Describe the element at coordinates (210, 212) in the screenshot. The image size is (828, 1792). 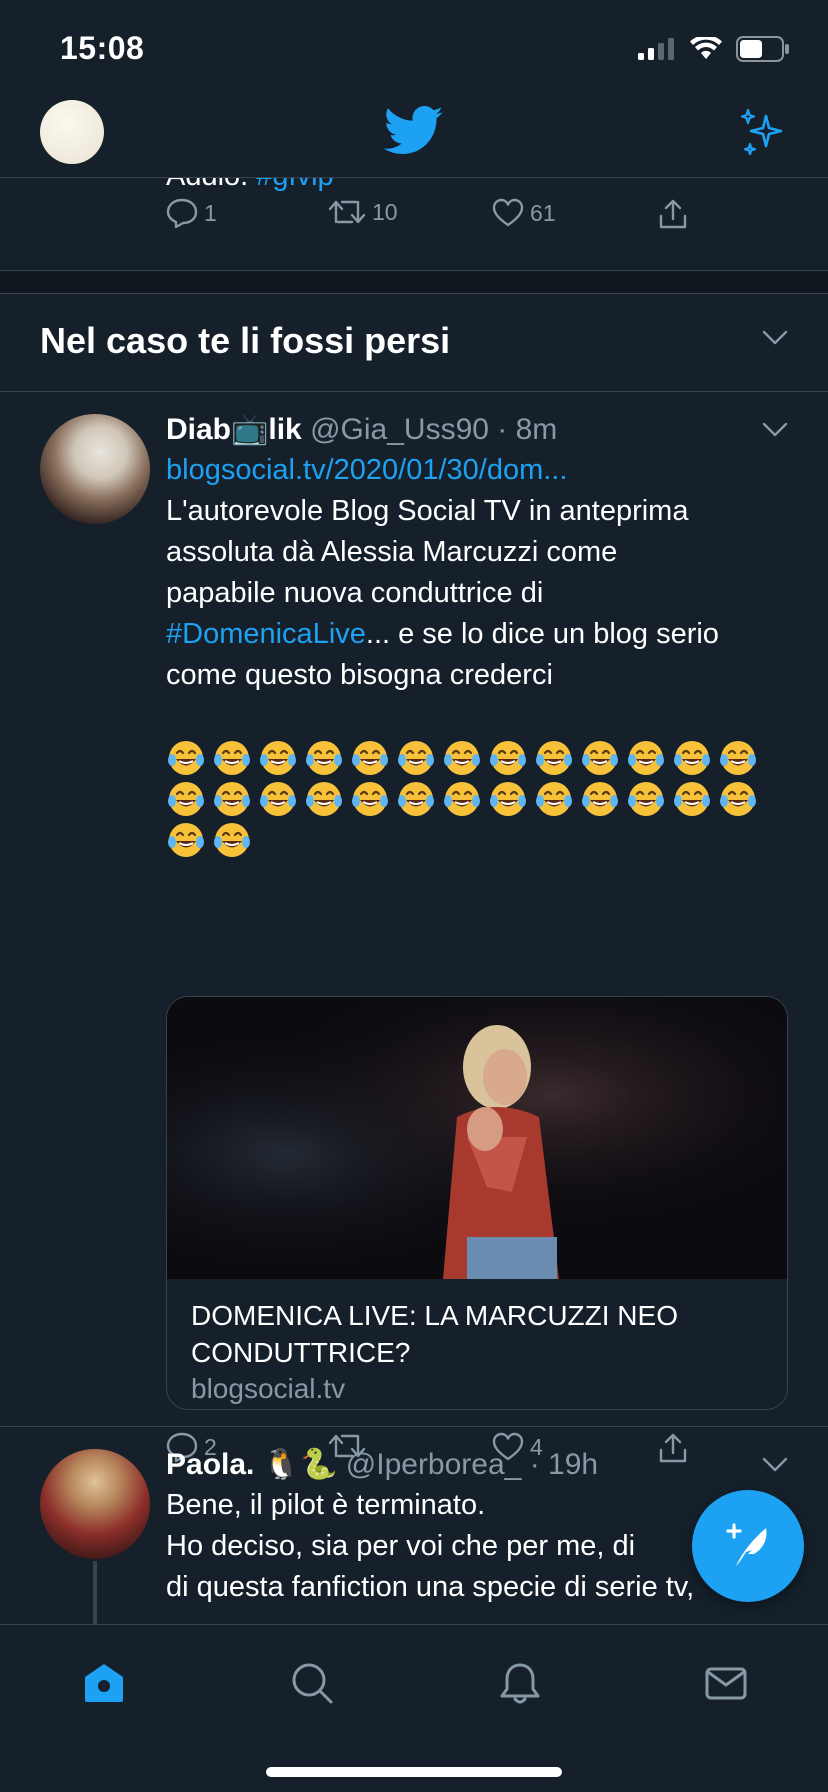
I see `reply-count: 1` at that location.